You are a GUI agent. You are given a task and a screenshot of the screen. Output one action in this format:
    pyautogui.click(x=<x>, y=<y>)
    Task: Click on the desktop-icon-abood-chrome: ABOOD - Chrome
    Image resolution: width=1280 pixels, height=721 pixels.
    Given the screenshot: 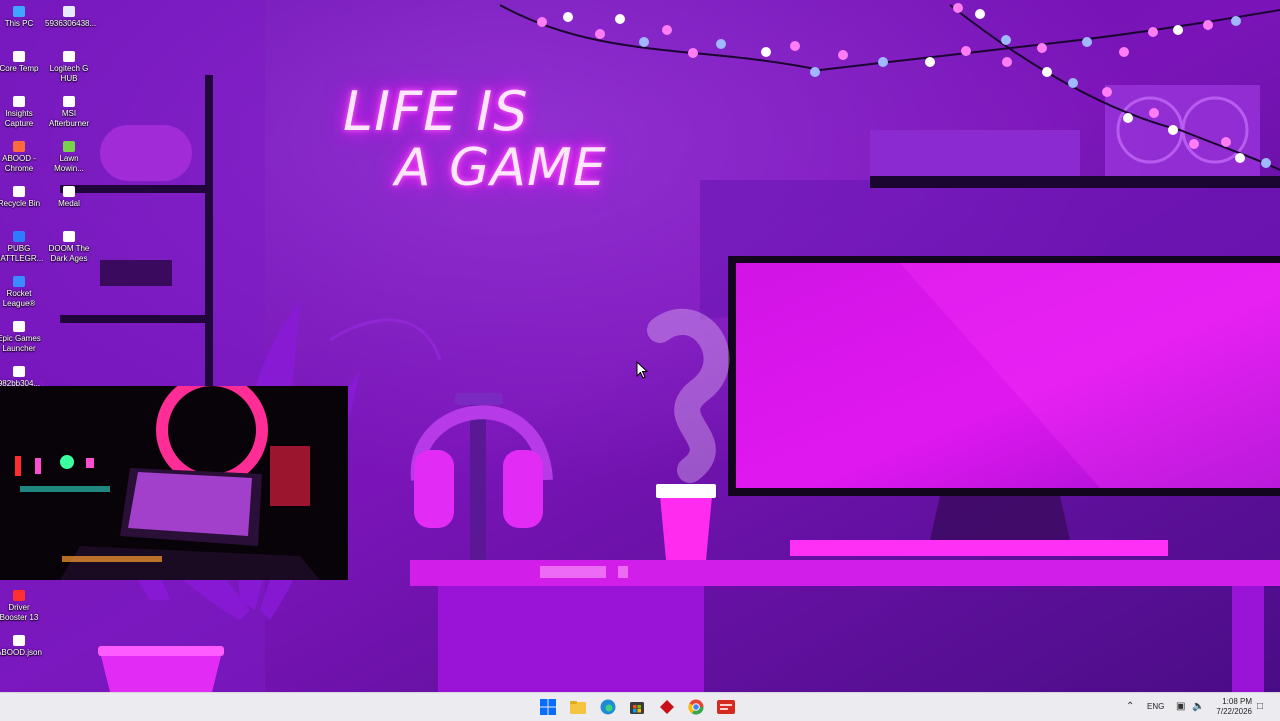 What is the action you would take?
    pyautogui.click(x=21, y=157)
    